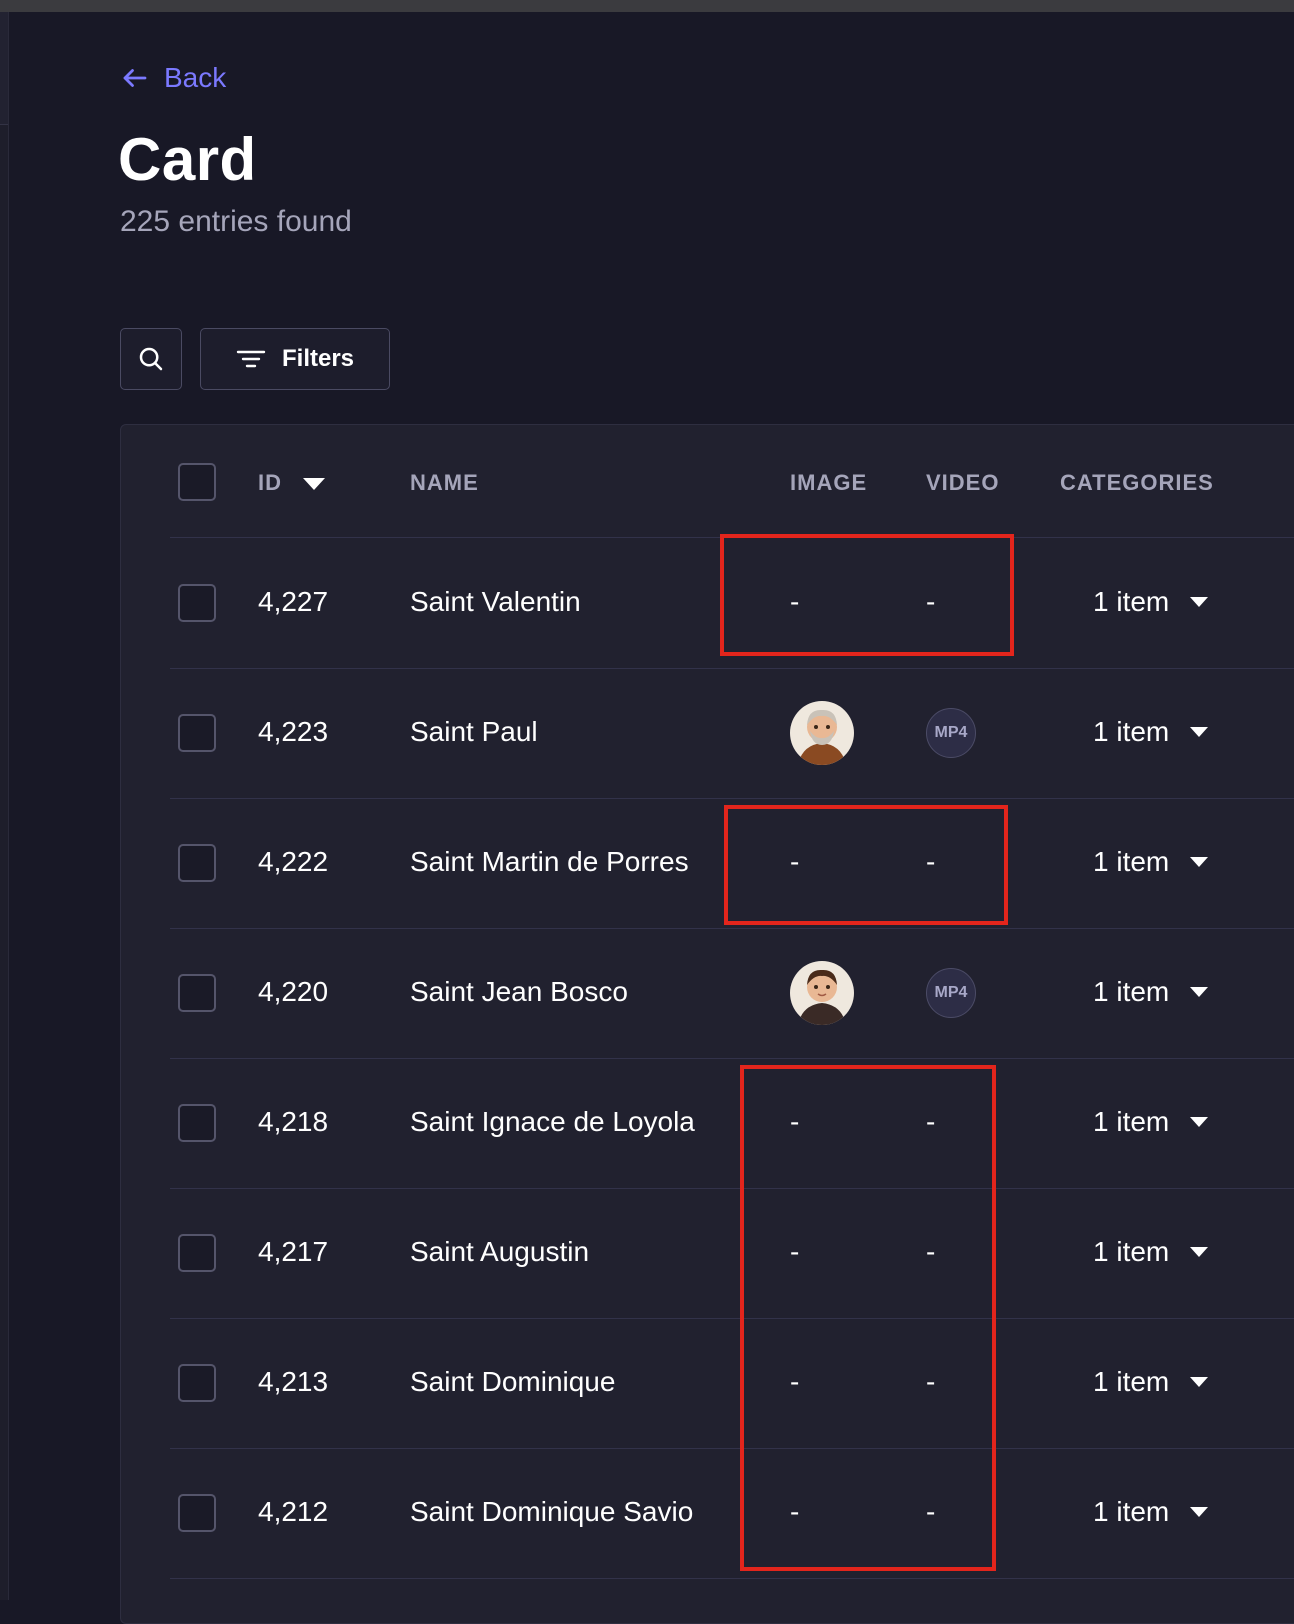 This screenshot has height=1624, width=1294. What do you see at coordinates (293, 601) in the screenshot?
I see `cell-id: 4,227` at bounding box center [293, 601].